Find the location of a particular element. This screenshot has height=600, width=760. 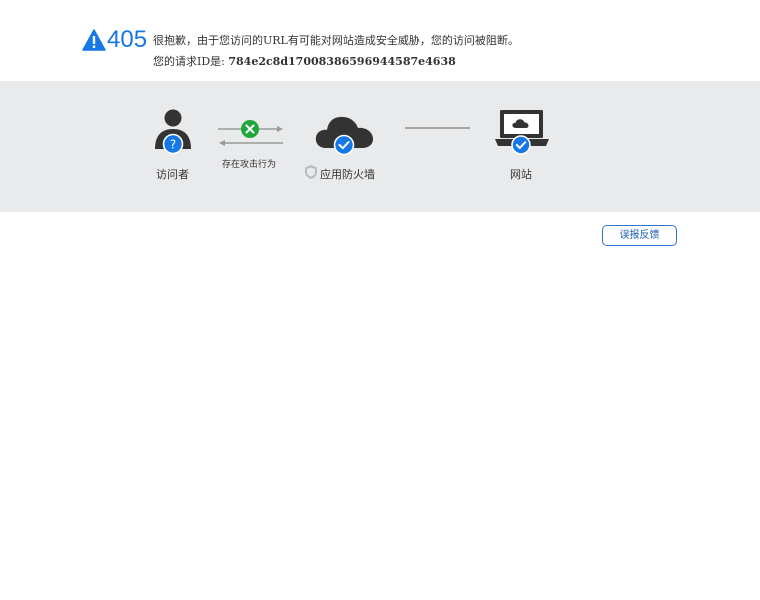

error-code: 405 is located at coordinates (127, 39).